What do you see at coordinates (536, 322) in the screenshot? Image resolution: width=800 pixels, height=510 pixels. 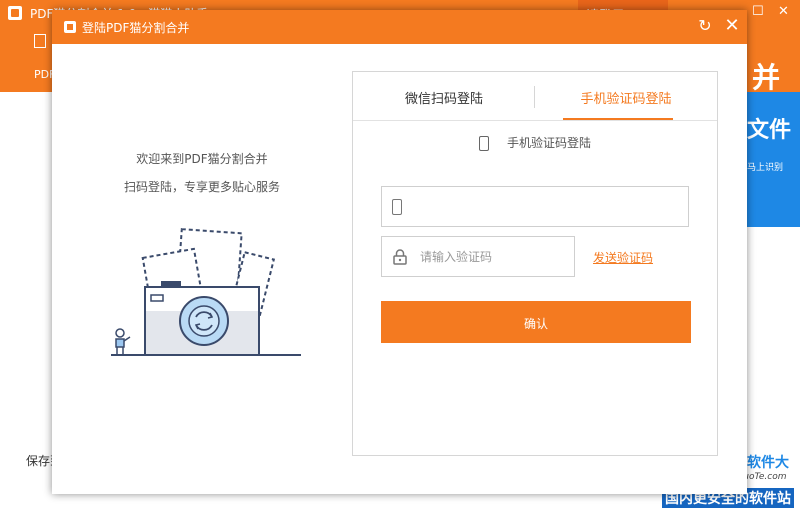 I see `confirm-button: 确认` at bounding box center [536, 322].